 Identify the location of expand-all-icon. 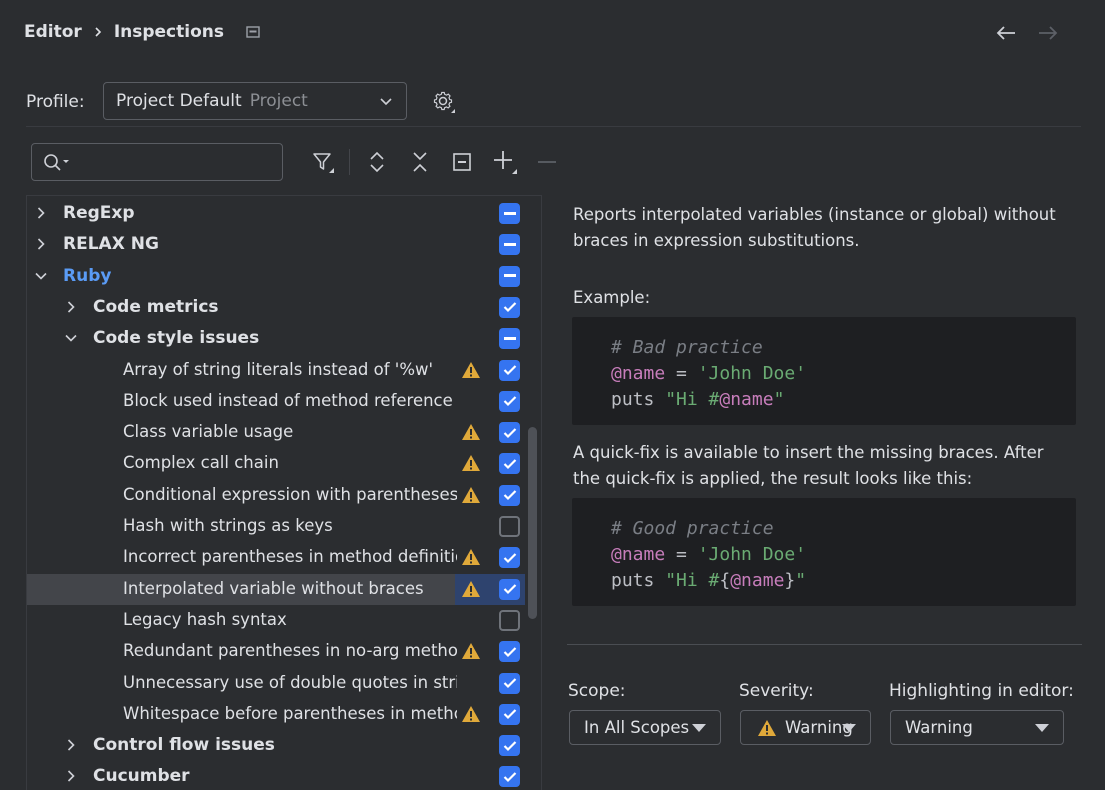
(377, 162).